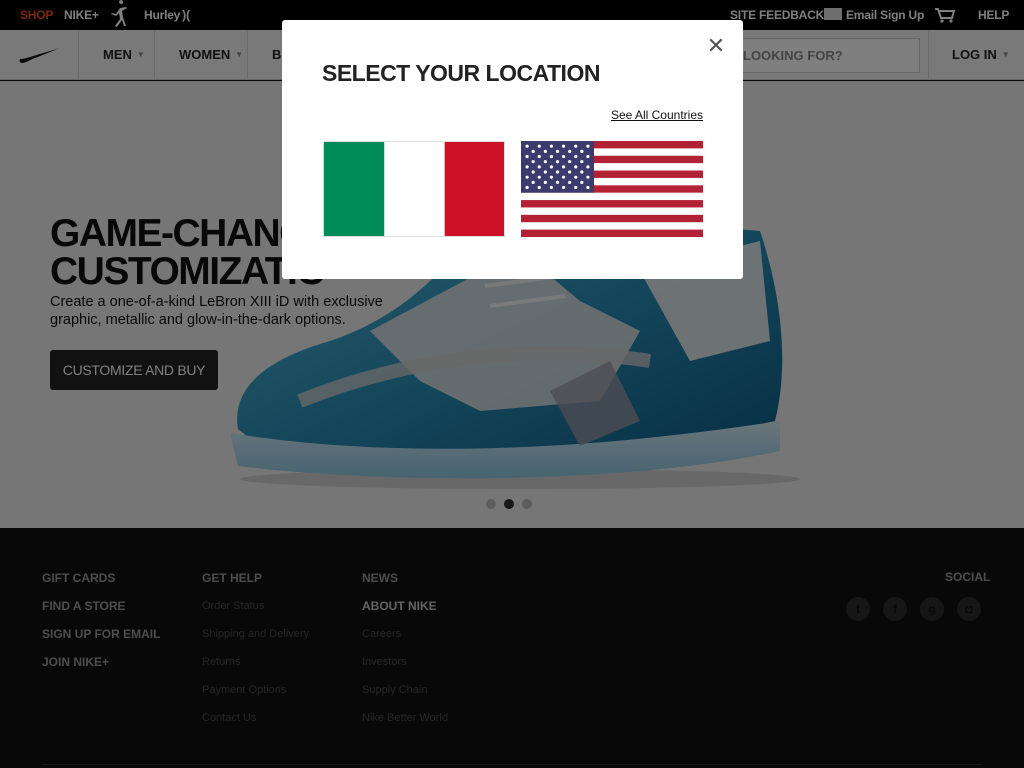  Describe the element at coordinates (716, 46) in the screenshot. I see `close-icon: ✕` at that location.